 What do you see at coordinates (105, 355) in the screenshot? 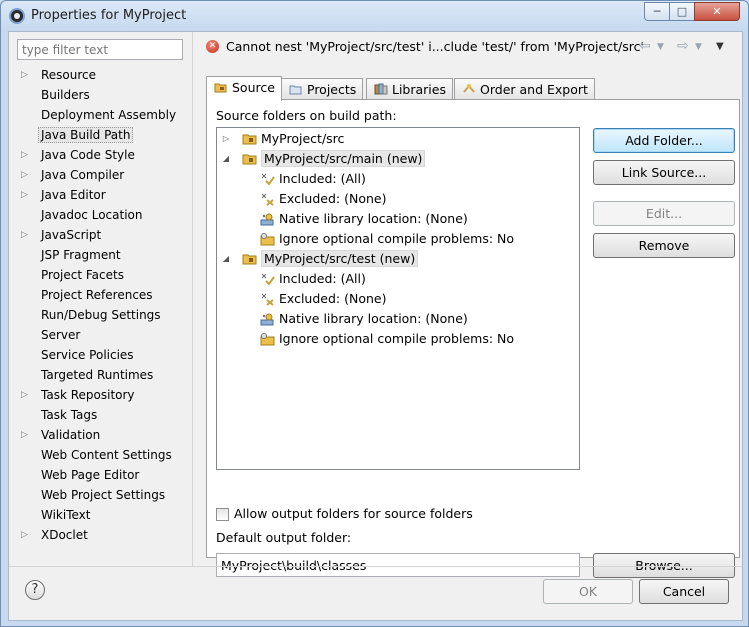
I see `nav-item: Service Policies` at bounding box center [105, 355].